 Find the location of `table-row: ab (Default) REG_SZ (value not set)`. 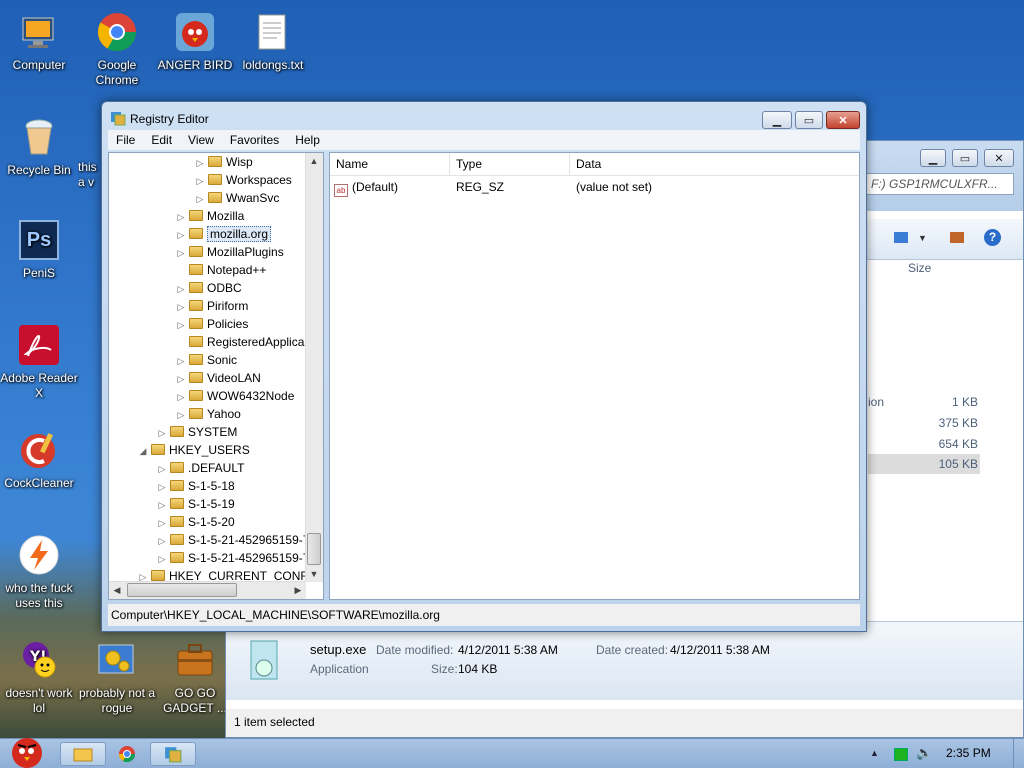

table-row: ab (Default) REG_SZ (value not set) is located at coordinates (594, 187).